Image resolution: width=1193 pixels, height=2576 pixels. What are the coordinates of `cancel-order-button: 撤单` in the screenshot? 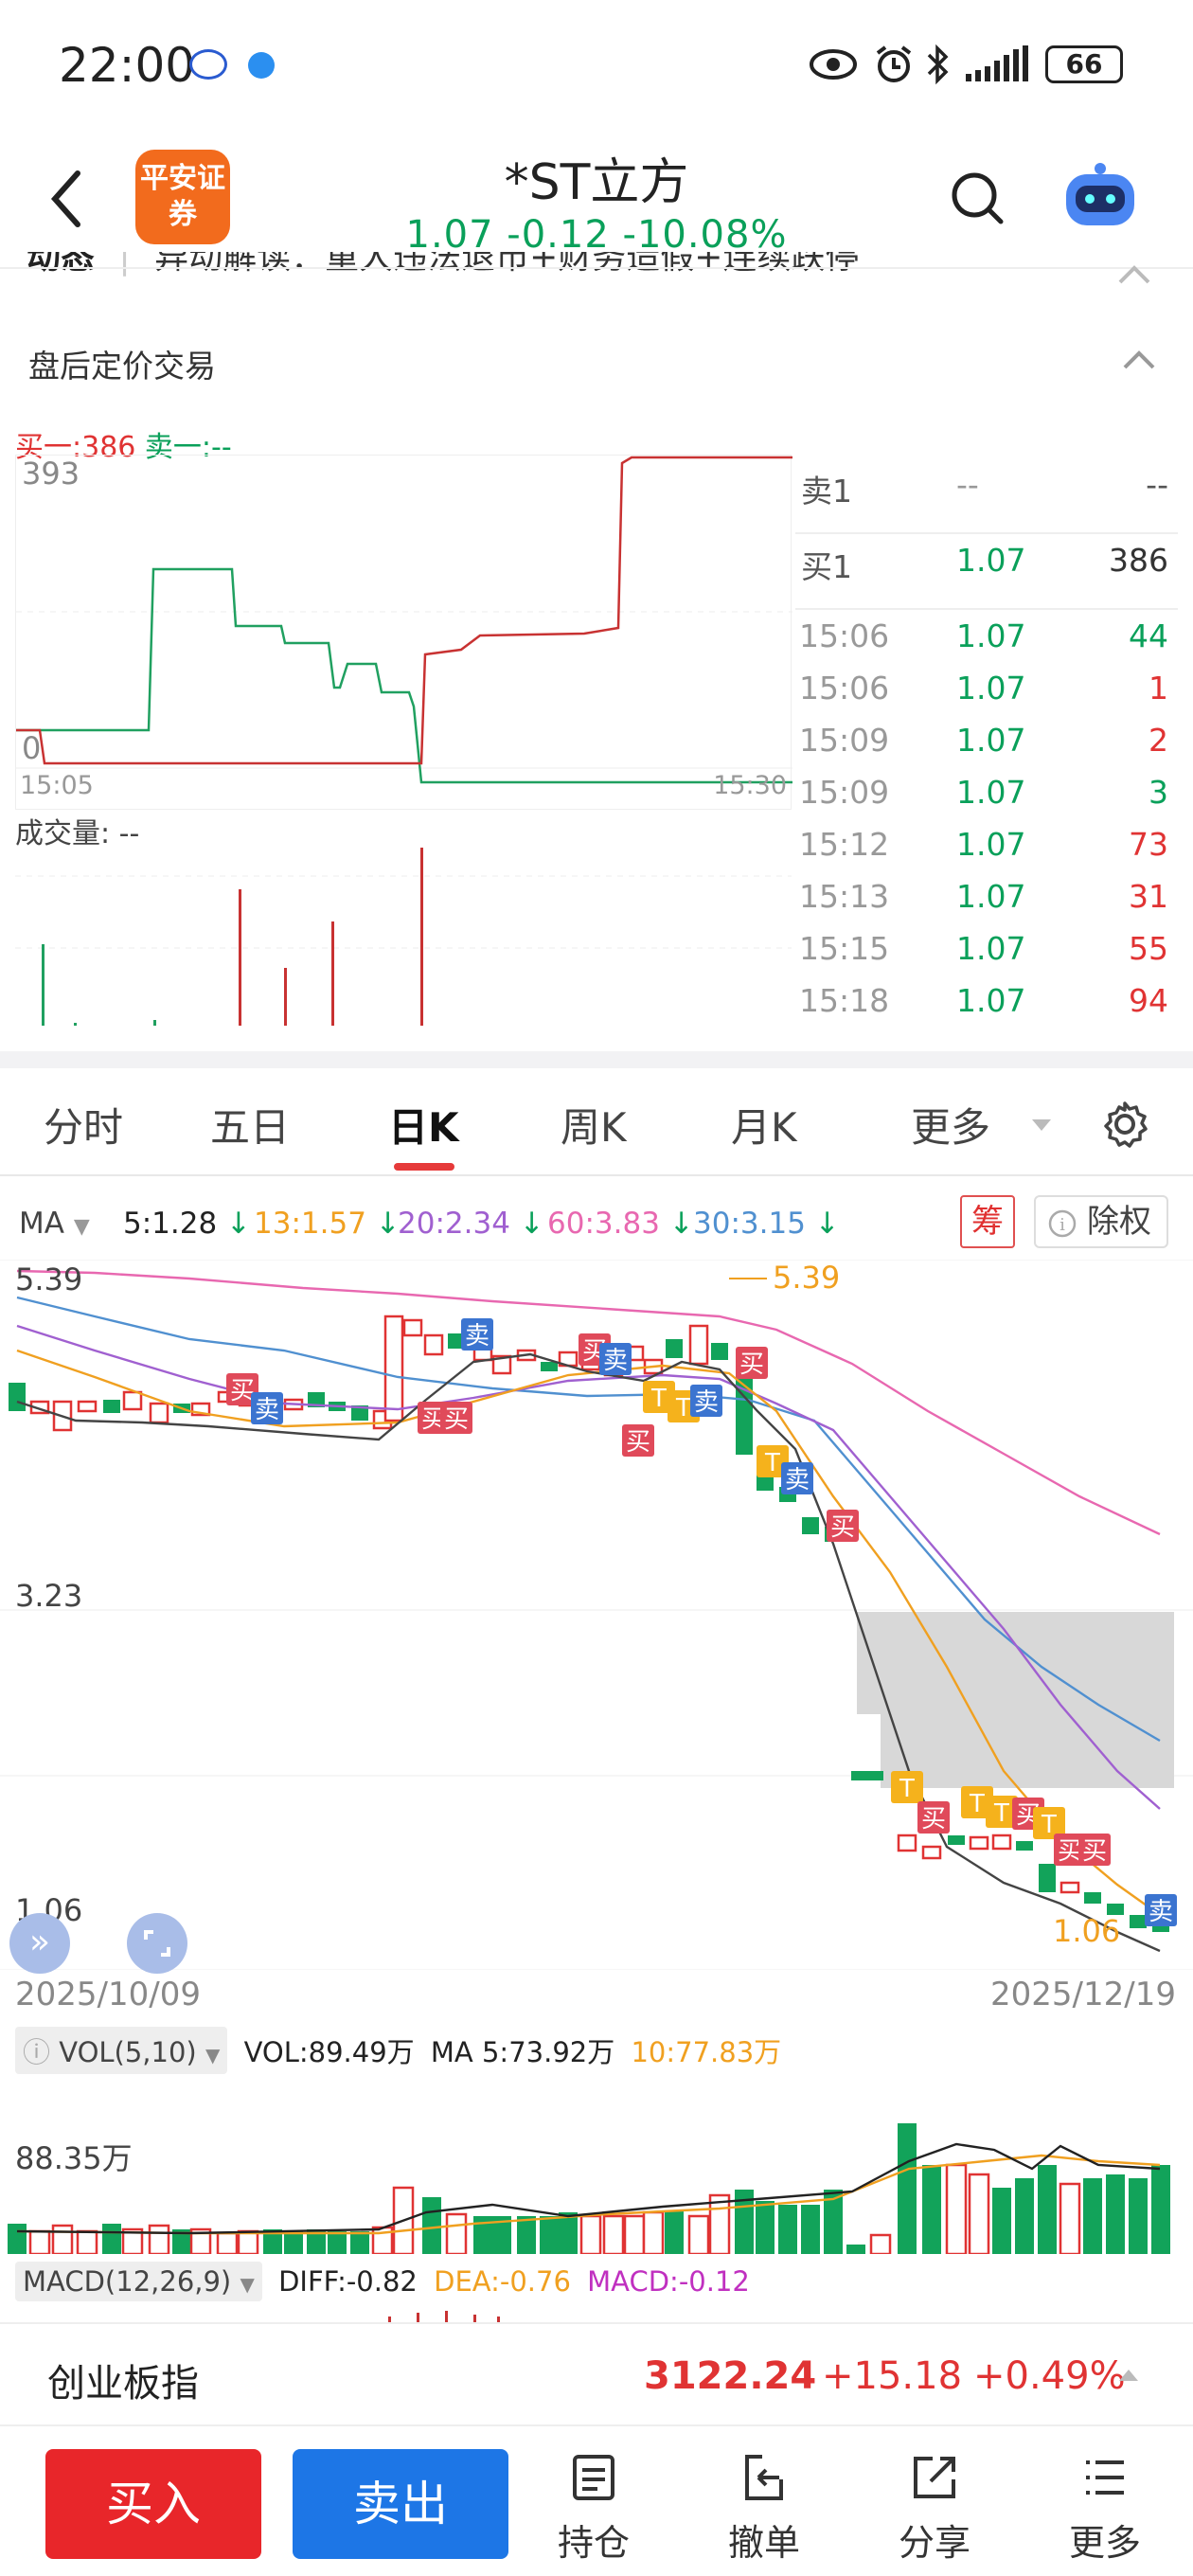 It's located at (764, 2508).